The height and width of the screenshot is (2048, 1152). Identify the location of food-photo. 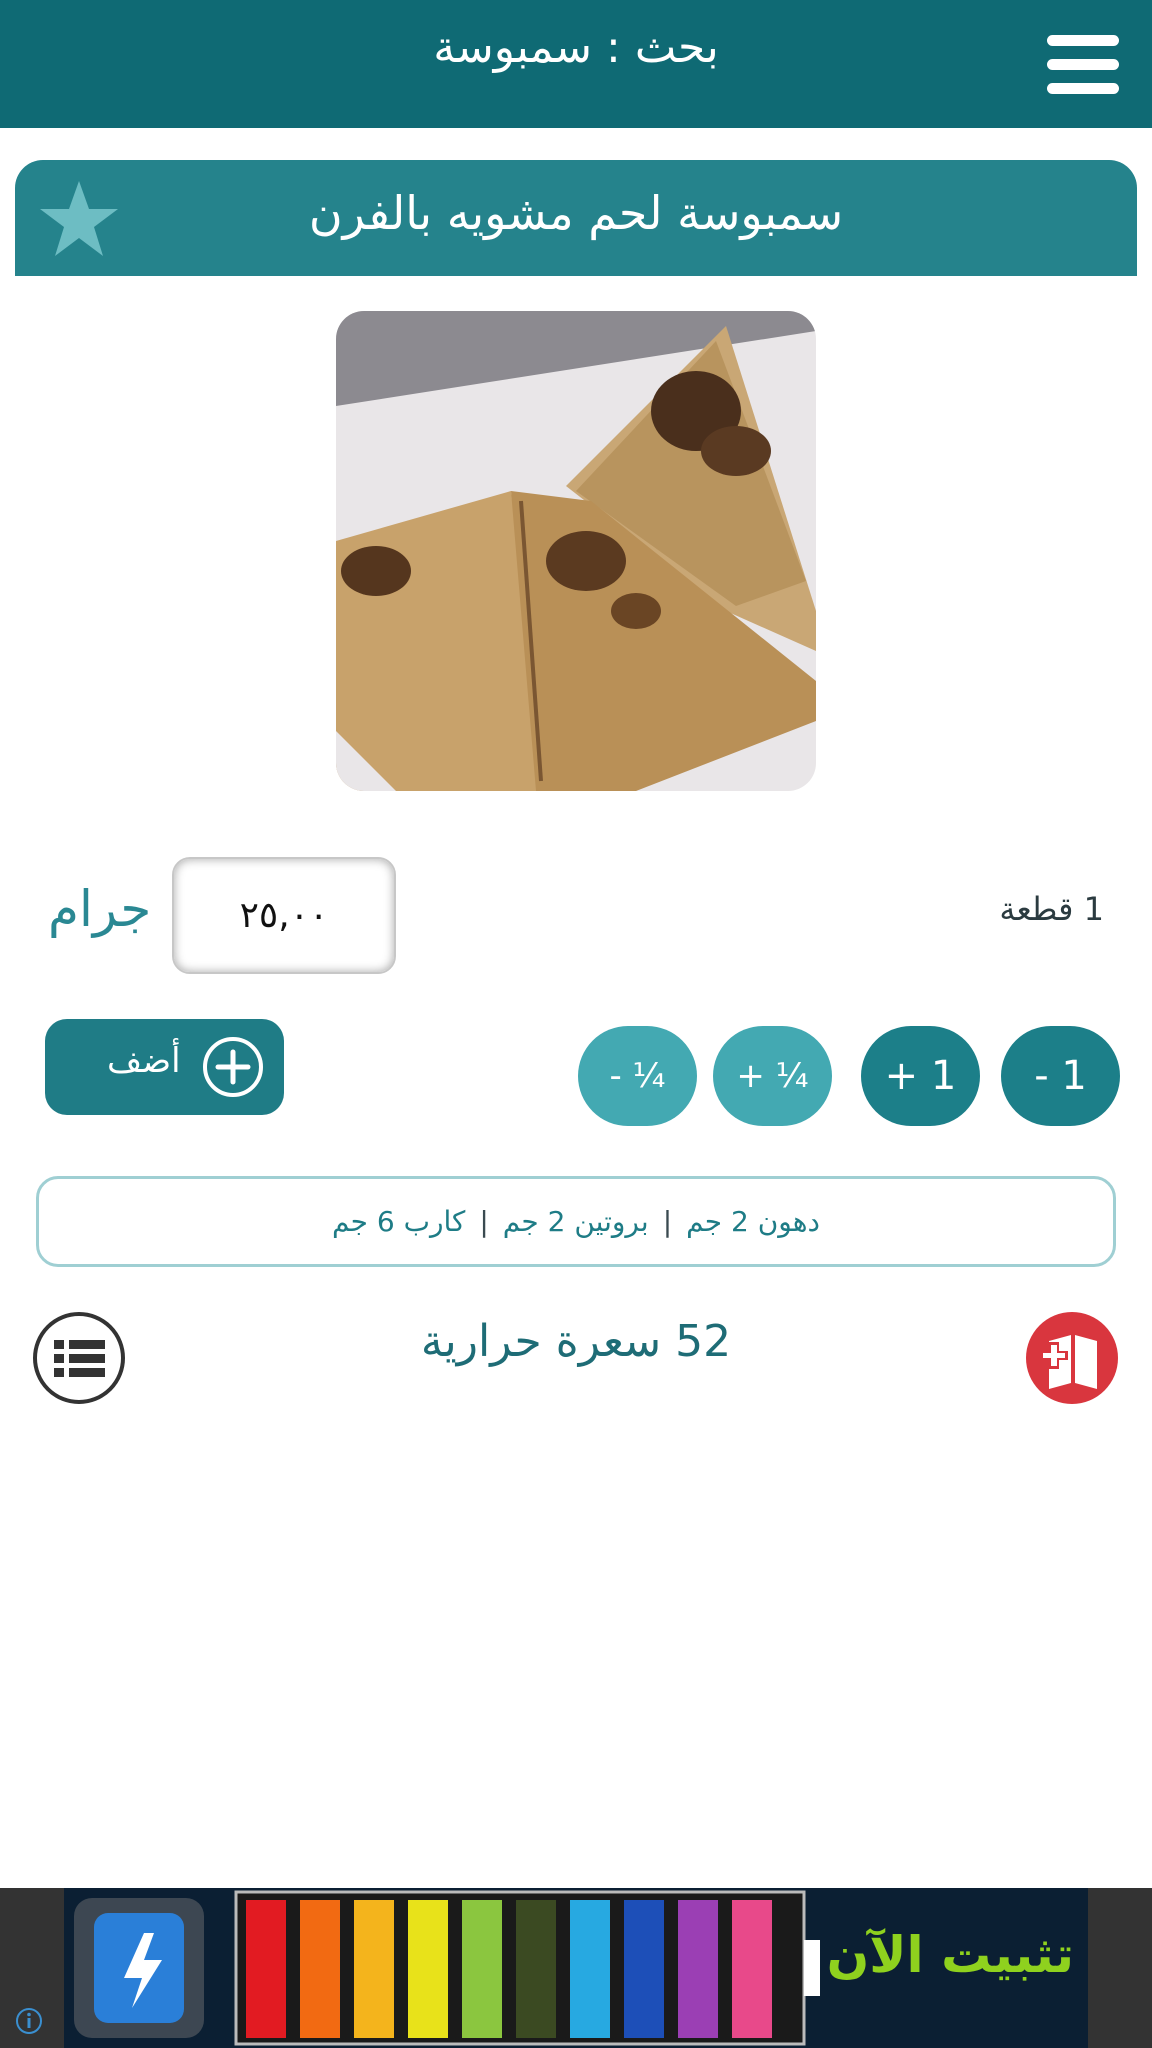
(576, 551).